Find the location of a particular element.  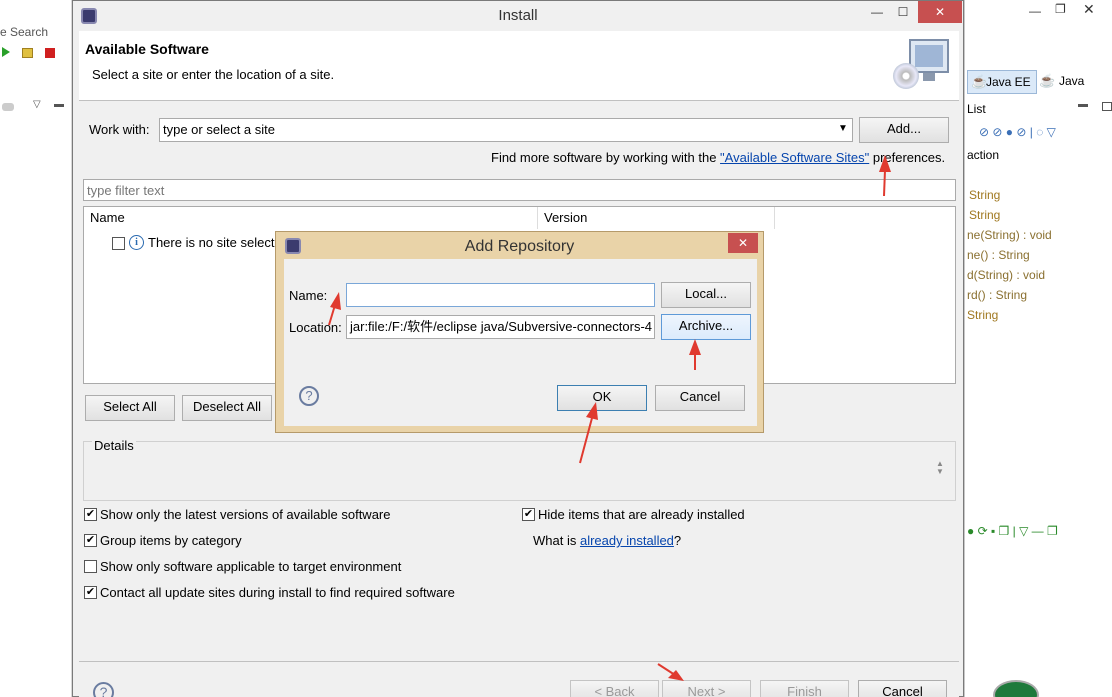

details-label: Details is located at coordinates (114, 445).